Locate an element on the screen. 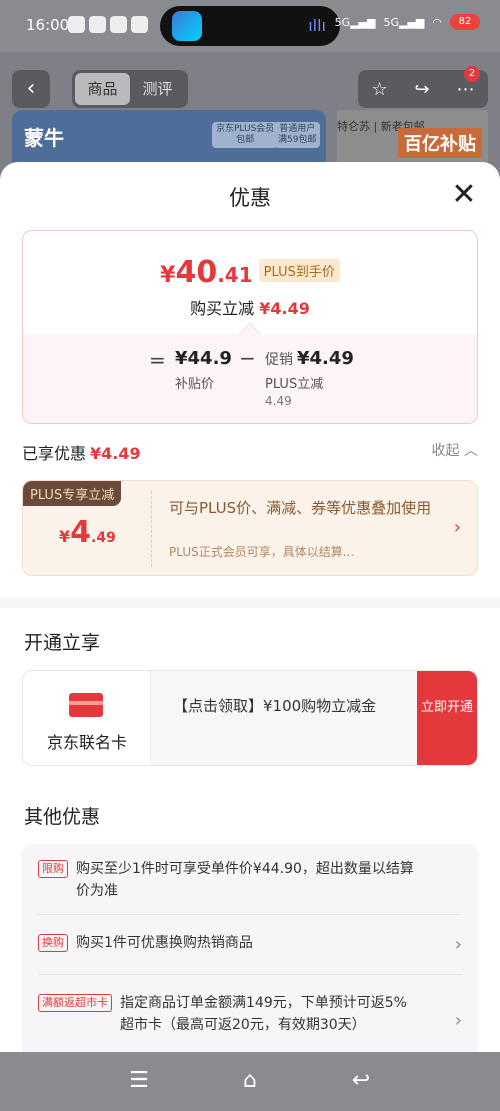 Image resolution: width=500 pixels, height=1111 pixels. co-brand-card-offer: 京东联名卡 【点击领取】¥100购物立减金 立即开通 is located at coordinates (250, 718).